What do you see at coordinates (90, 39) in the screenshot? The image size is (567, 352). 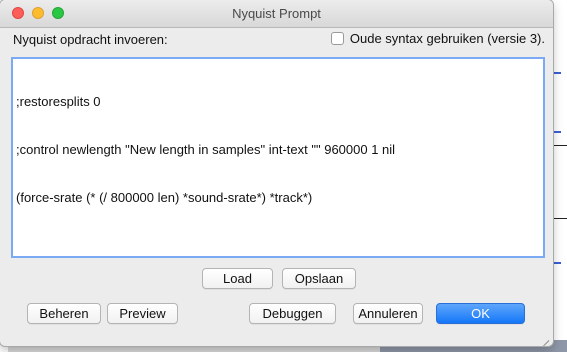 I see `prompt-label: Nyquist opdracht invoeren:` at bounding box center [90, 39].